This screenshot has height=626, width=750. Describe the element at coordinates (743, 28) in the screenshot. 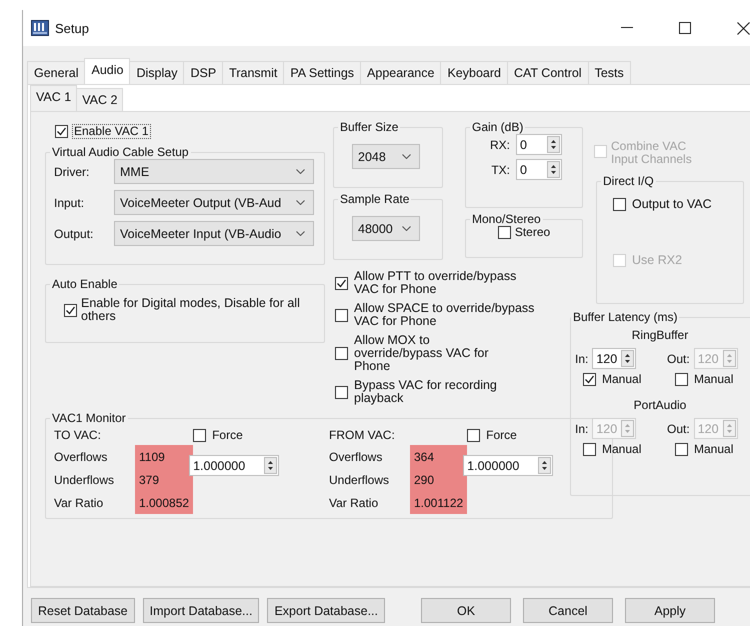

I see `close-icon` at that location.